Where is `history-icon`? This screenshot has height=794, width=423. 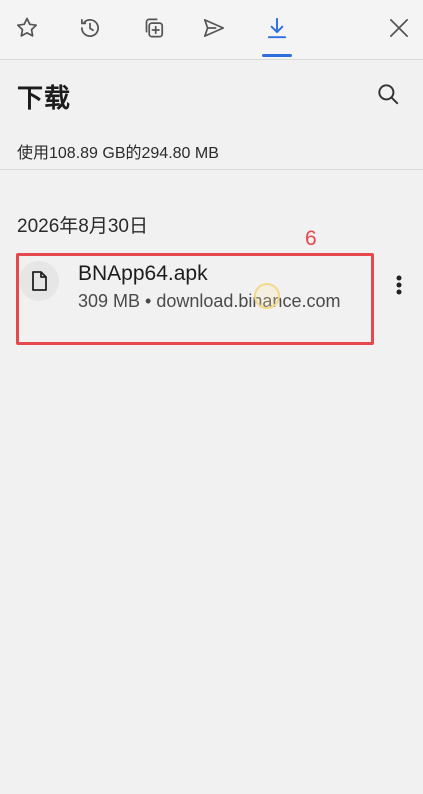
history-icon is located at coordinates (90, 28).